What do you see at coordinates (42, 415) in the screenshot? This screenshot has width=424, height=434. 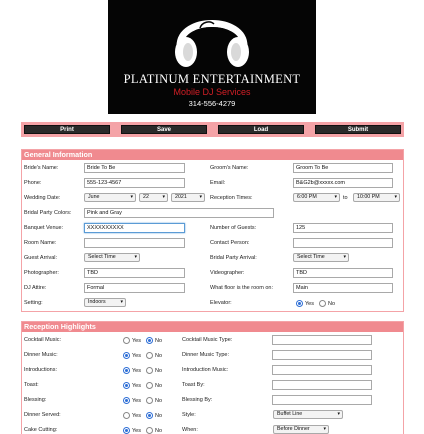 I see `reception-item-label: Dinner Served:` at bounding box center [42, 415].